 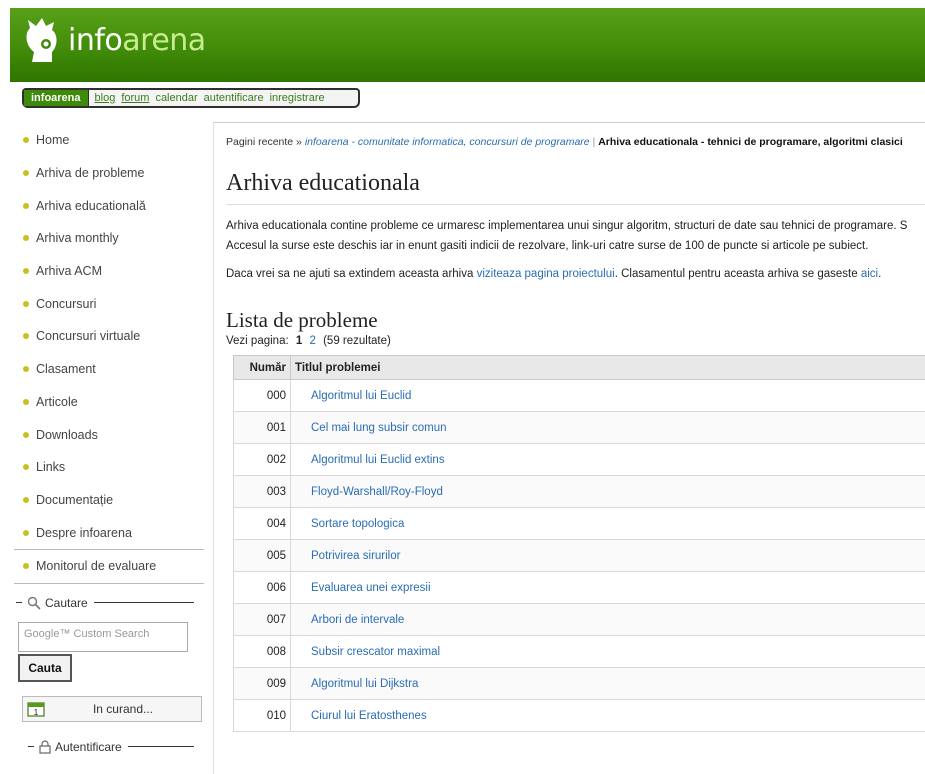 What do you see at coordinates (109, 500) in the screenshot?
I see `sidebar-item-documentatie: Documentație` at bounding box center [109, 500].